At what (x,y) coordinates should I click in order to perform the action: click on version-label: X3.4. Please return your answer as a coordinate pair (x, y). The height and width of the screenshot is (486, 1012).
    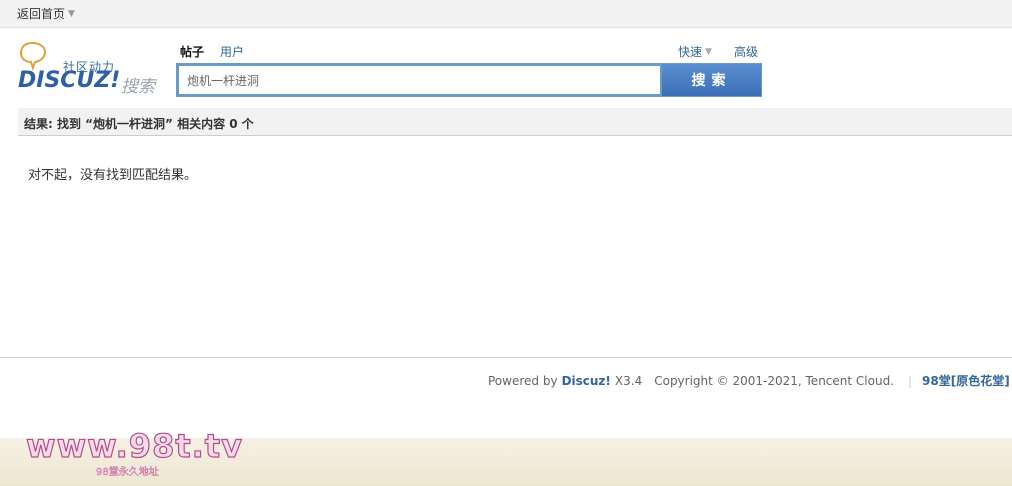
    Looking at the image, I should click on (628, 380).